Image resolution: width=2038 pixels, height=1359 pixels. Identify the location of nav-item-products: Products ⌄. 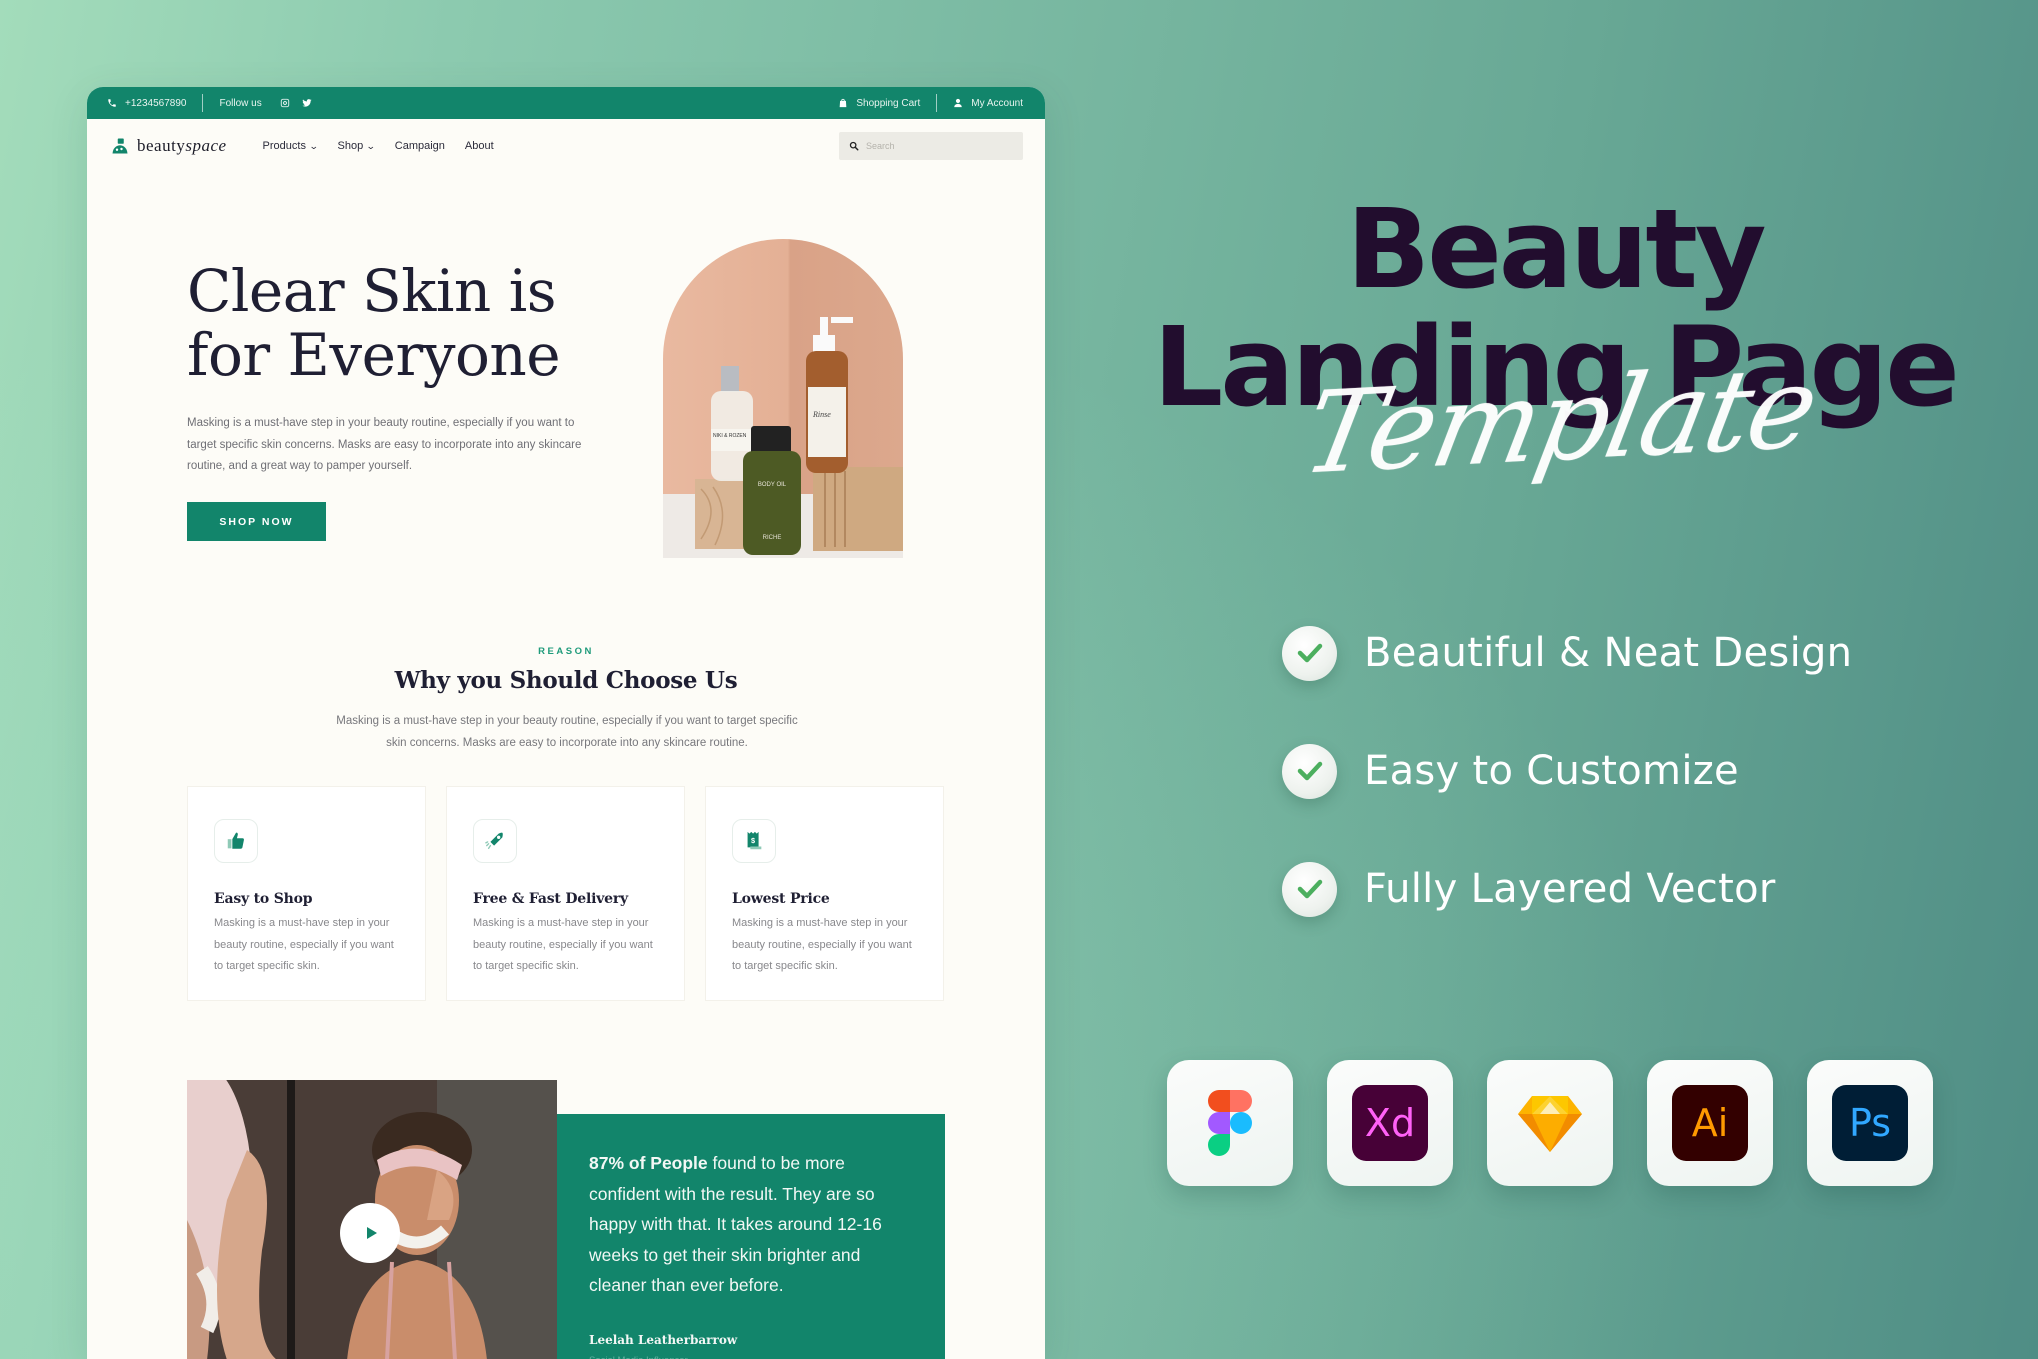
(290, 146).